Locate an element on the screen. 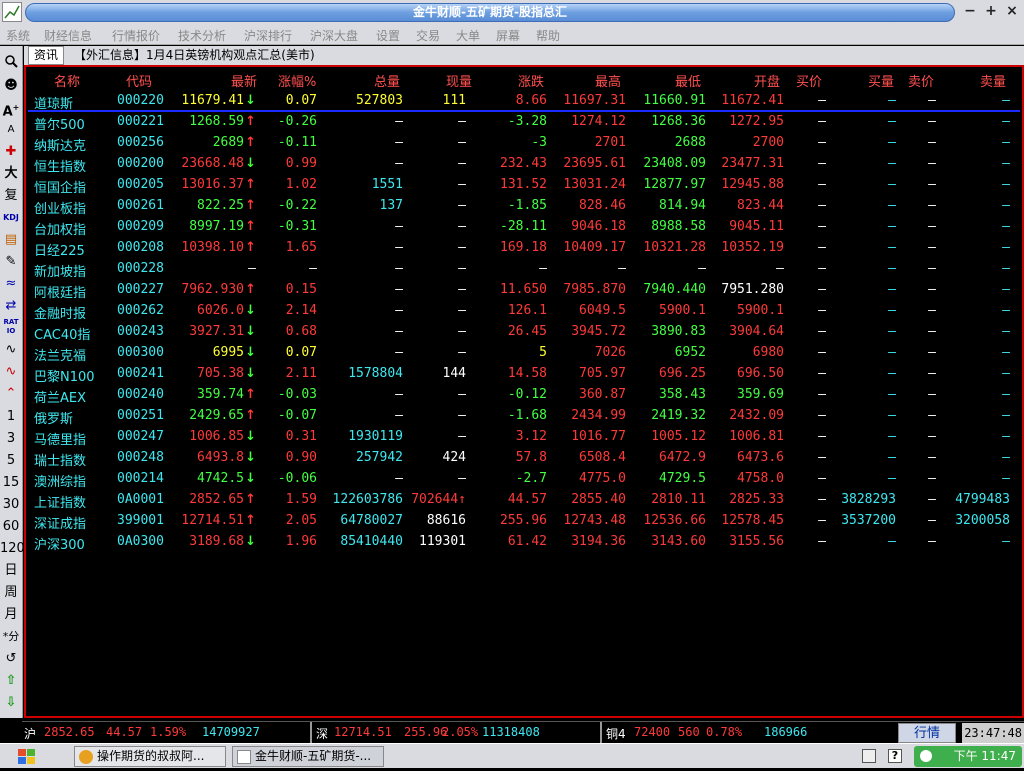 Image resolution: width=1024 pixels, height=771 pixels. app-logo-icon is located at coordinates (244, 757).